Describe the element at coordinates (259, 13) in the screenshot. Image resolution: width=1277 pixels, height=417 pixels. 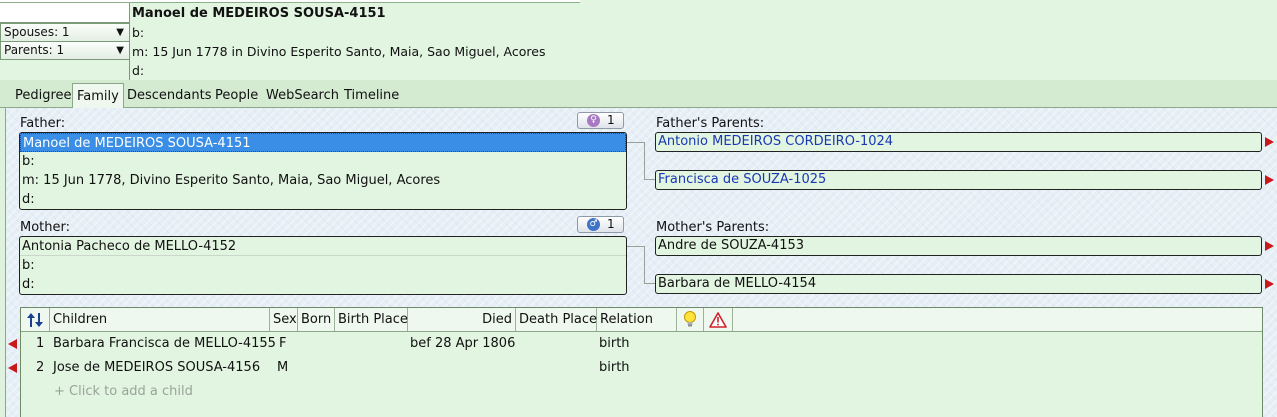
I see `person-name: Manoel de MEDEIROS SOUSA-4151` at that location.